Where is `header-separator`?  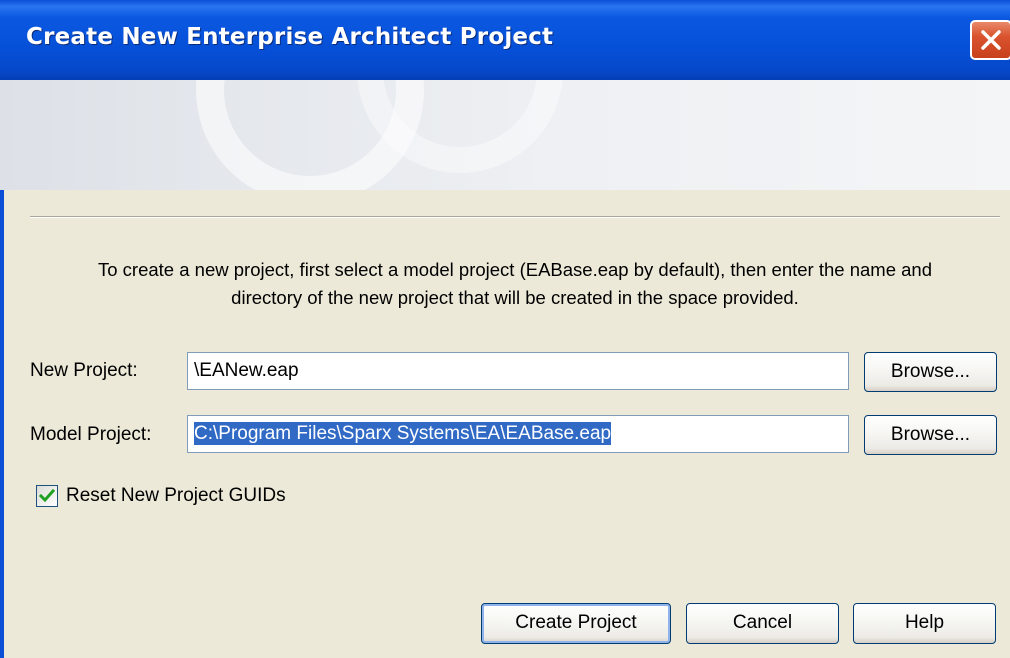
header-separator is located at coordinates (515, 217).